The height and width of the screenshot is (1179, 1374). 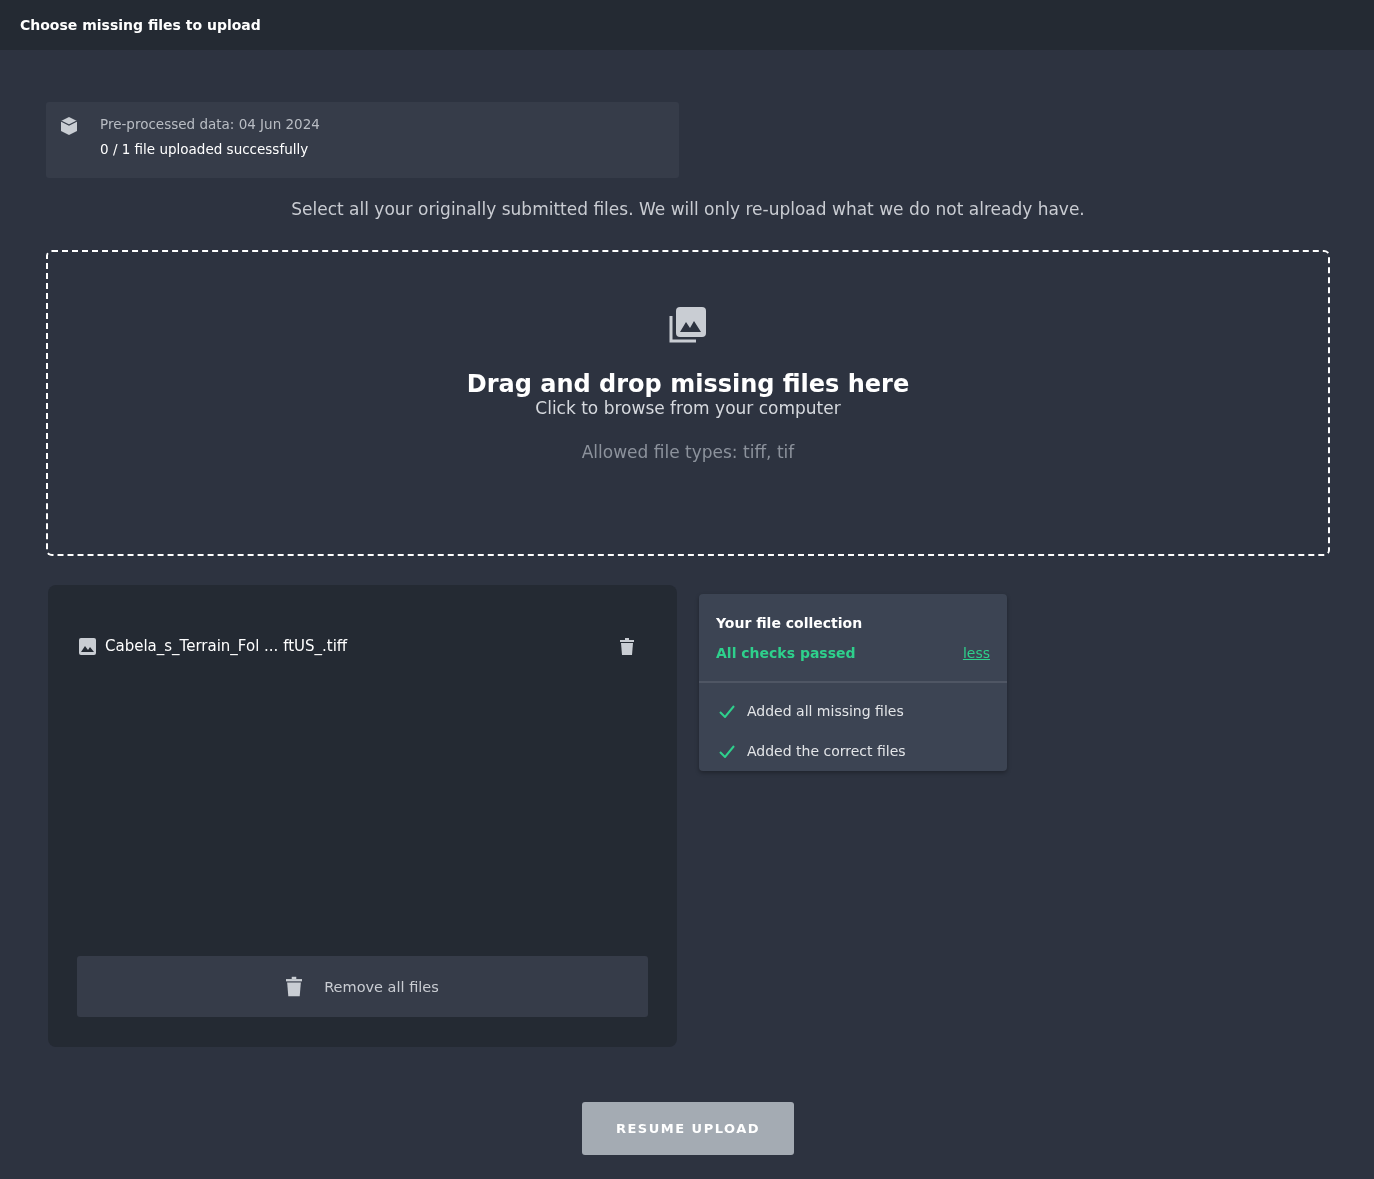 What do you see at coordinates (688, 325) in the screenshot?
I see `images-icon` at bounding box center [688, 325].